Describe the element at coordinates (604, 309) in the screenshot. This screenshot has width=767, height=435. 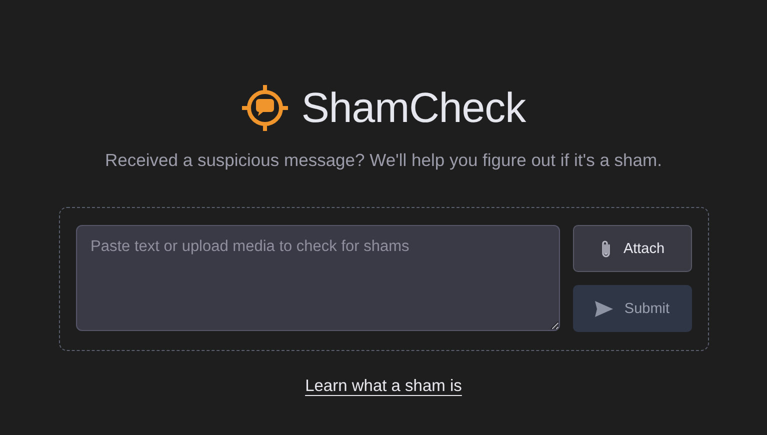
I see `send-icon` at that location.